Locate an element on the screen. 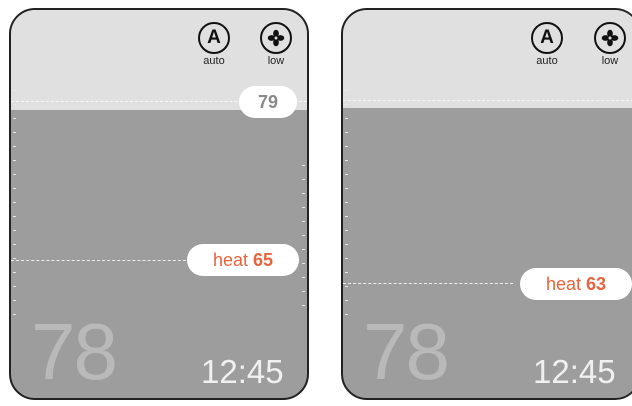 This screenshot has width=632, height=406. heat-setpoint-value: 63 is located at coordinates (596, 283).